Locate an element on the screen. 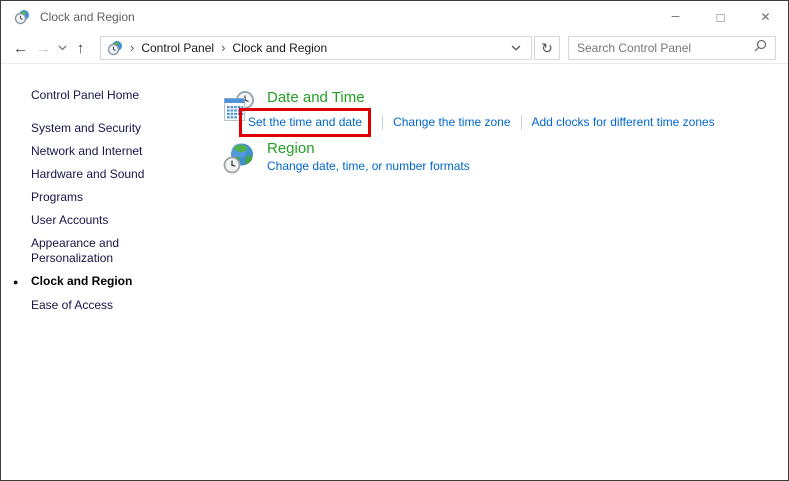 Image resolution: width=789 pixels, height=481 pixels. sidebar-item-system-and-security: System and Security is located at coordinates (111, 128).